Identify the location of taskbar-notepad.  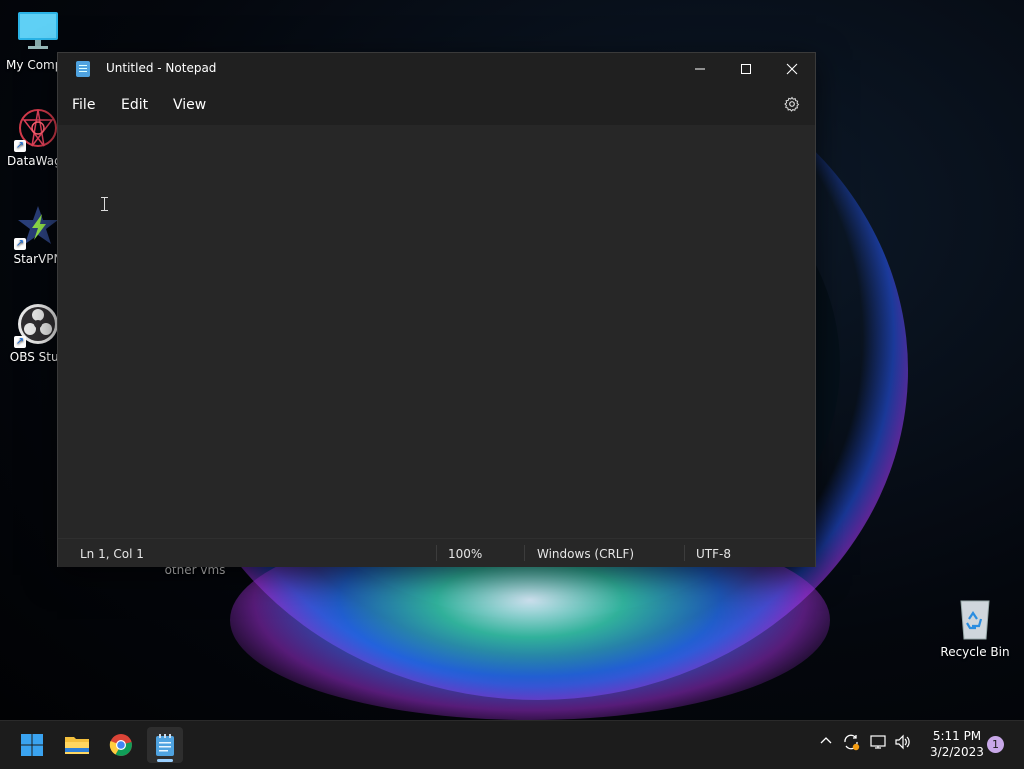
(165, 745).